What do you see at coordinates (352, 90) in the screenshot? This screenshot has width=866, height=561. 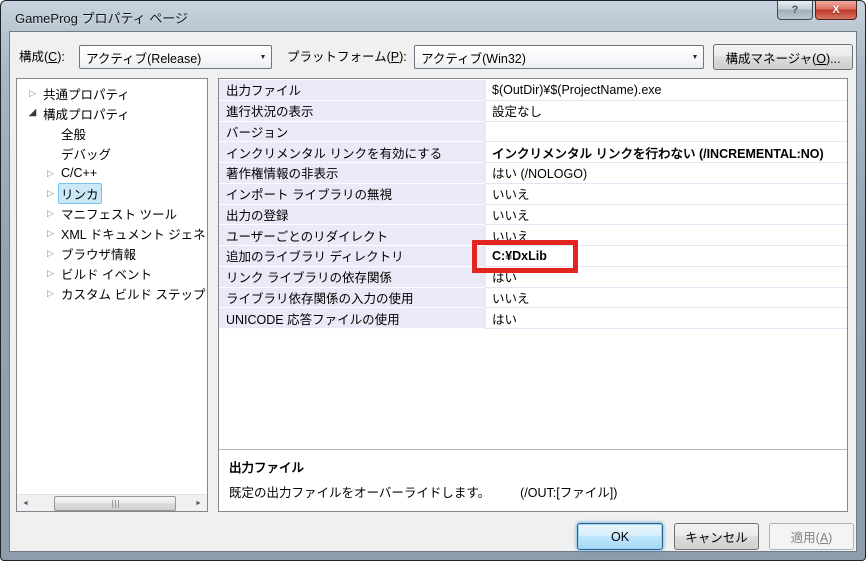 I see `property-label: 出力ファイル` at bounding box center [352, 90].